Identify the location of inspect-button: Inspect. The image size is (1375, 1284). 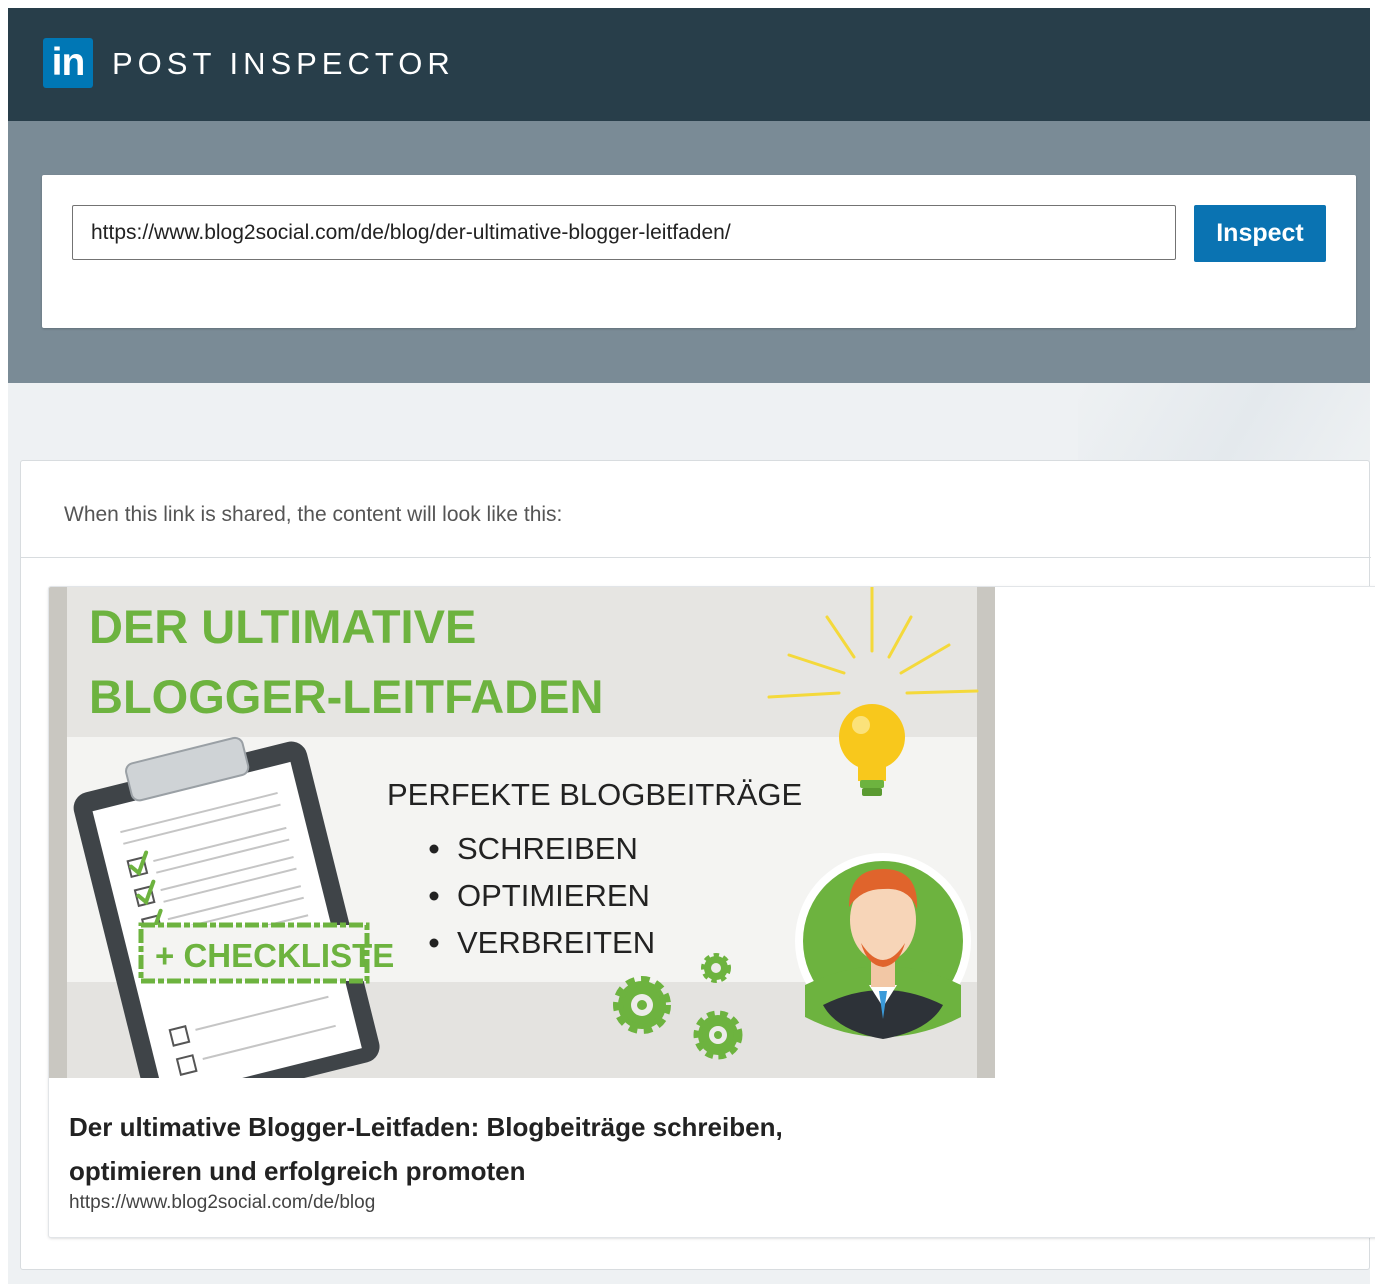
(1260, 233).